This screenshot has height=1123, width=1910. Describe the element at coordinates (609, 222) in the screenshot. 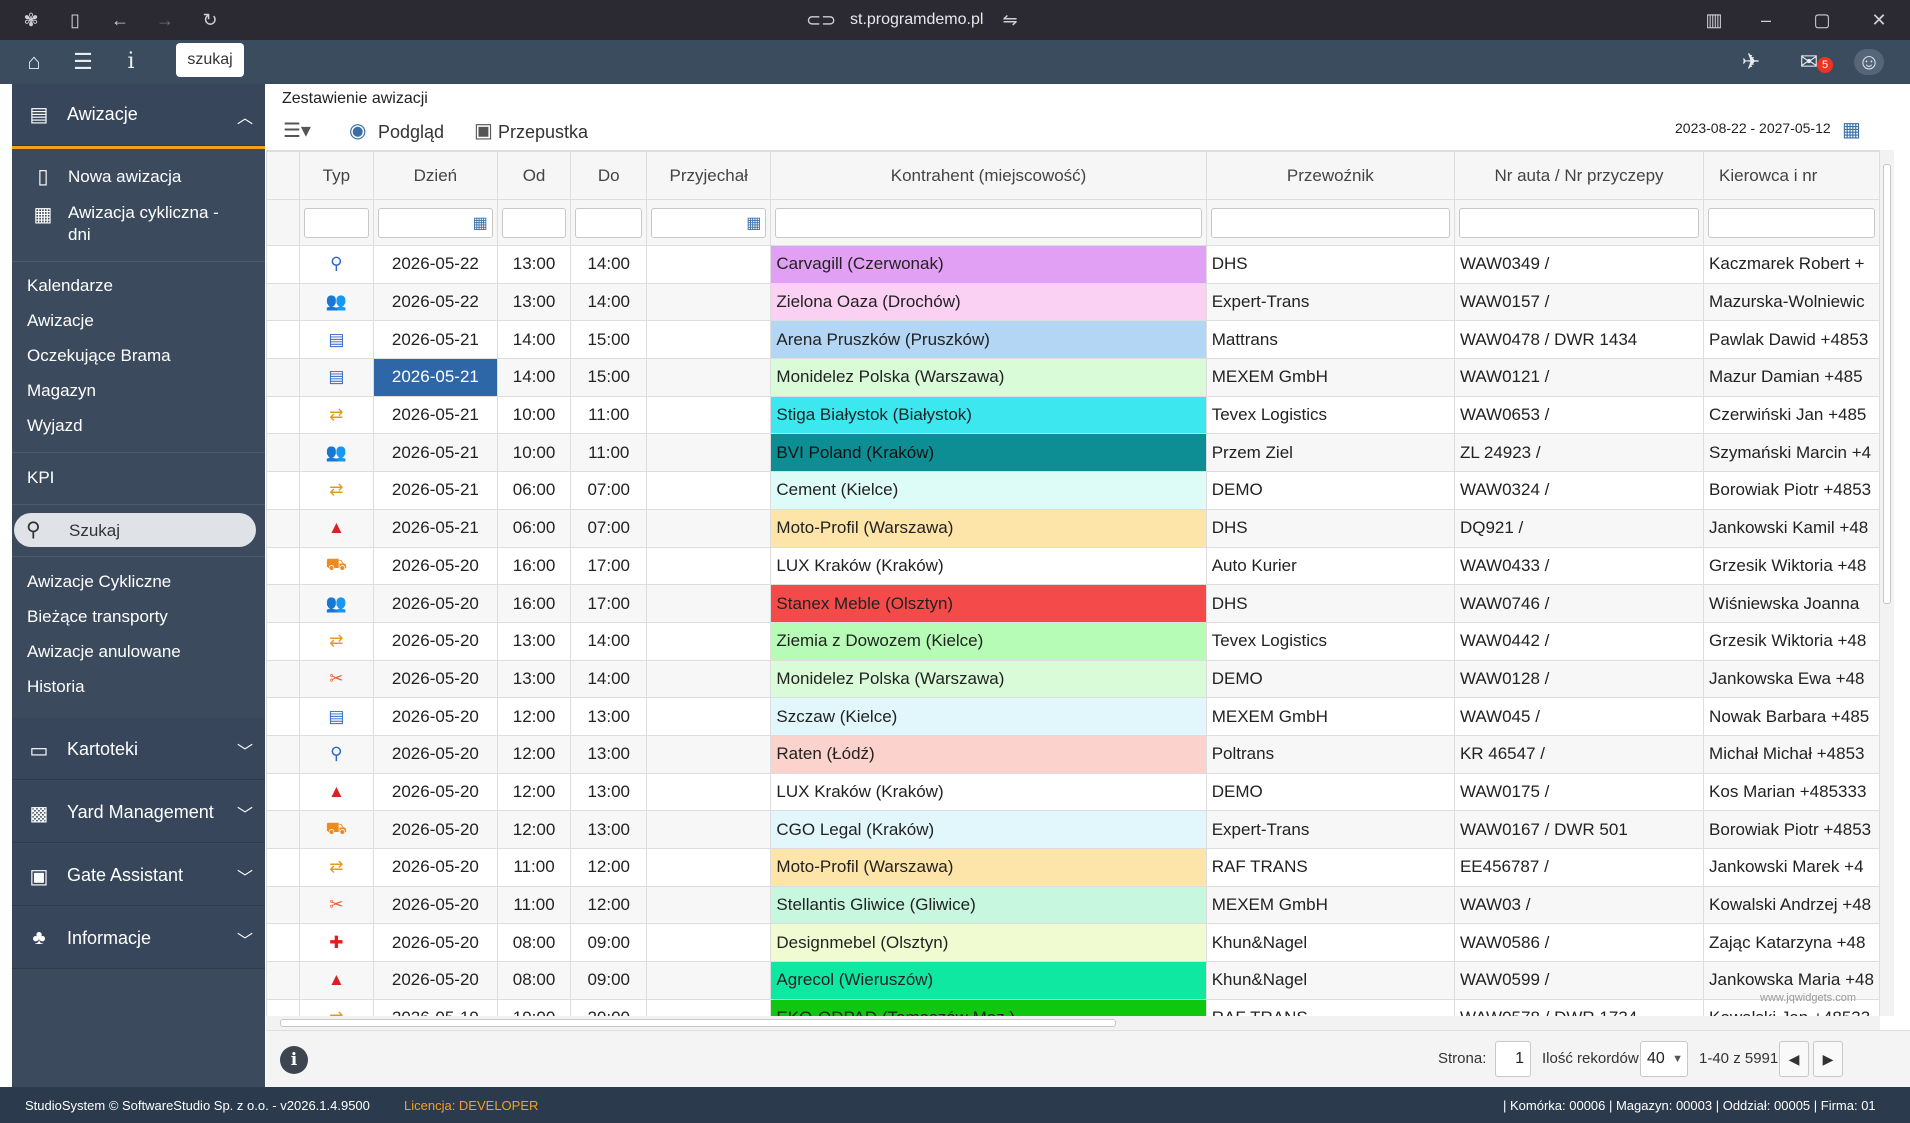

I see `filter-do-input` at that location.